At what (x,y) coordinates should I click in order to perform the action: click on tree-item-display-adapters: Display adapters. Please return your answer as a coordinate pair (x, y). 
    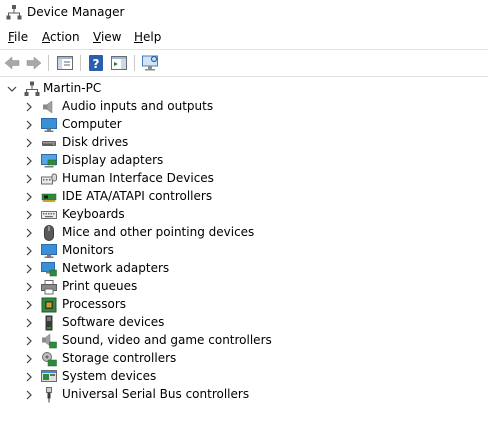
    Looking at the image, I should click on (244, 161).